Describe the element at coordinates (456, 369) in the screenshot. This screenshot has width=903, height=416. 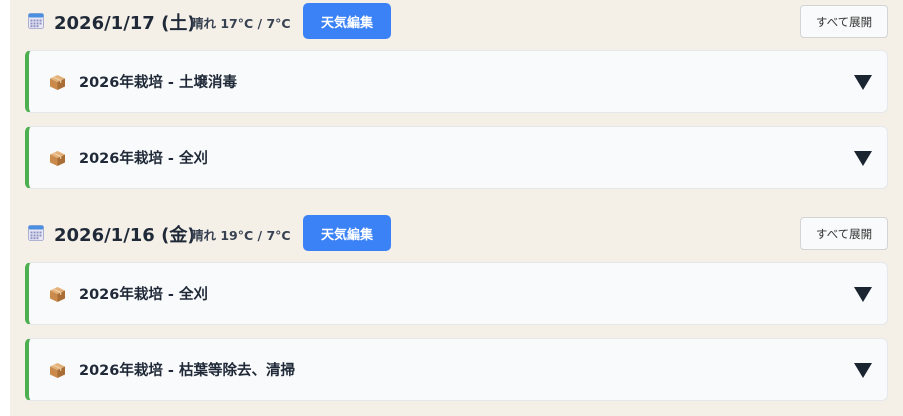
I see `task-card: 2026年栽培 - 枯葉等除去、清掃` at that location.